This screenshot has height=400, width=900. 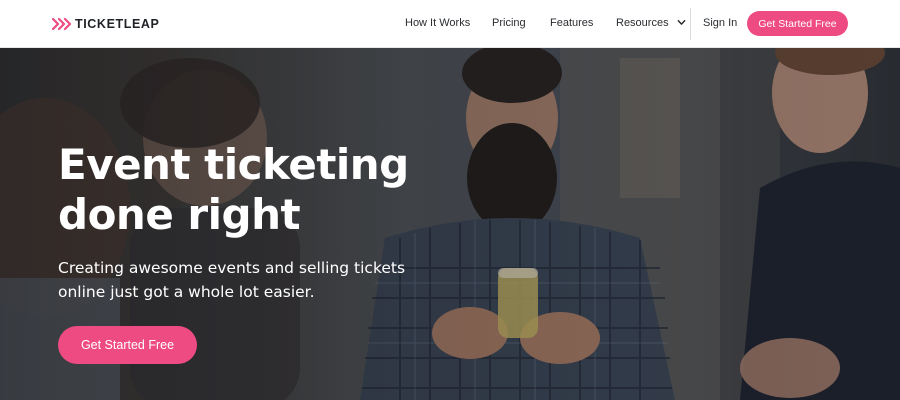 I want to click on chevron-down-icon, so click(x=681, y=22).